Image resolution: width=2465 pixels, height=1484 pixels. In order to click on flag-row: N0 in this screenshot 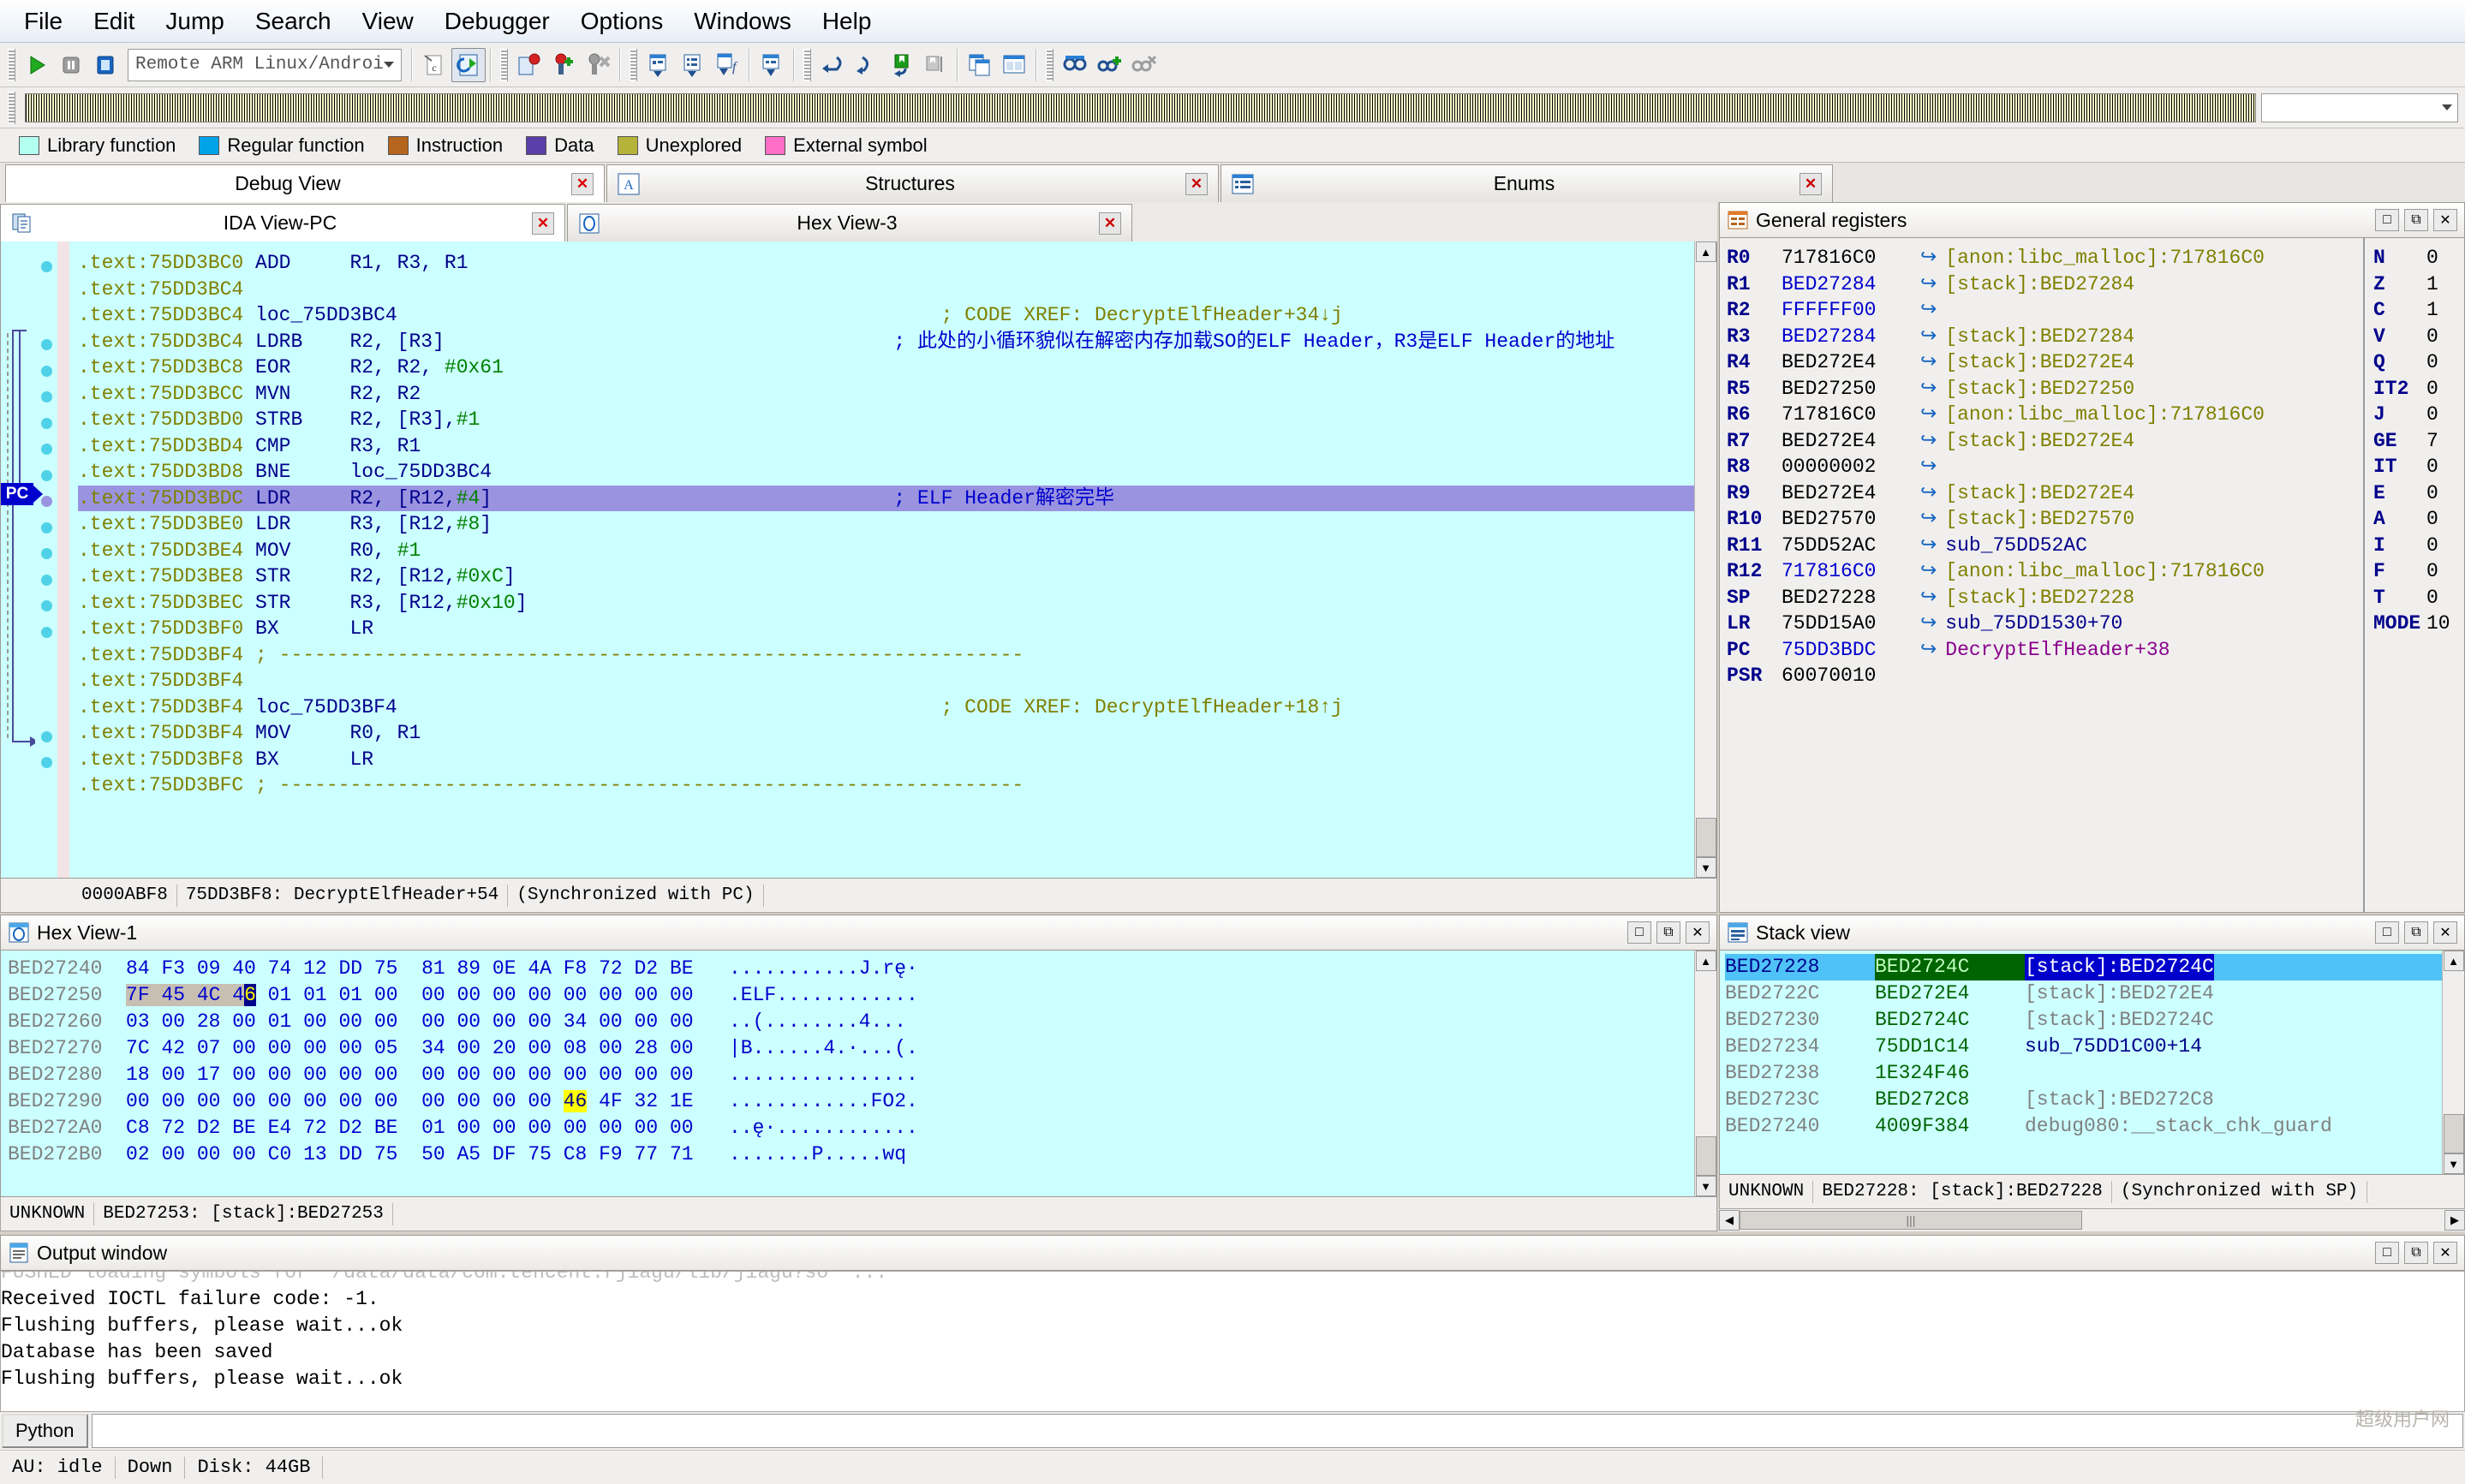, I will do `click(2418, 258)`.